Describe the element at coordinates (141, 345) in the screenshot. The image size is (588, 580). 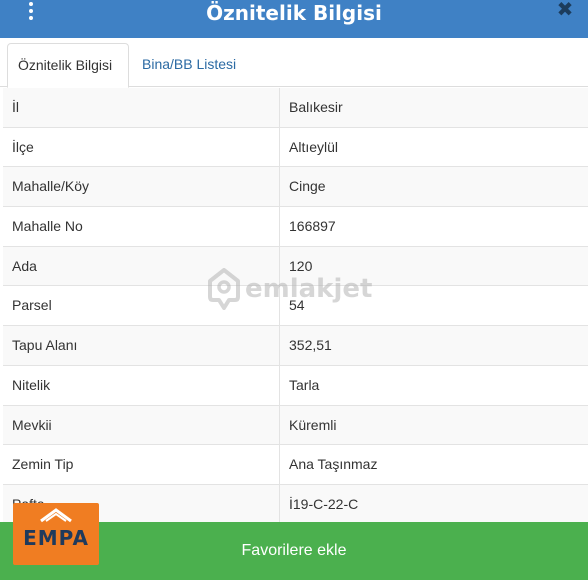
I see `row-label: Tapu Alanı` at that location.